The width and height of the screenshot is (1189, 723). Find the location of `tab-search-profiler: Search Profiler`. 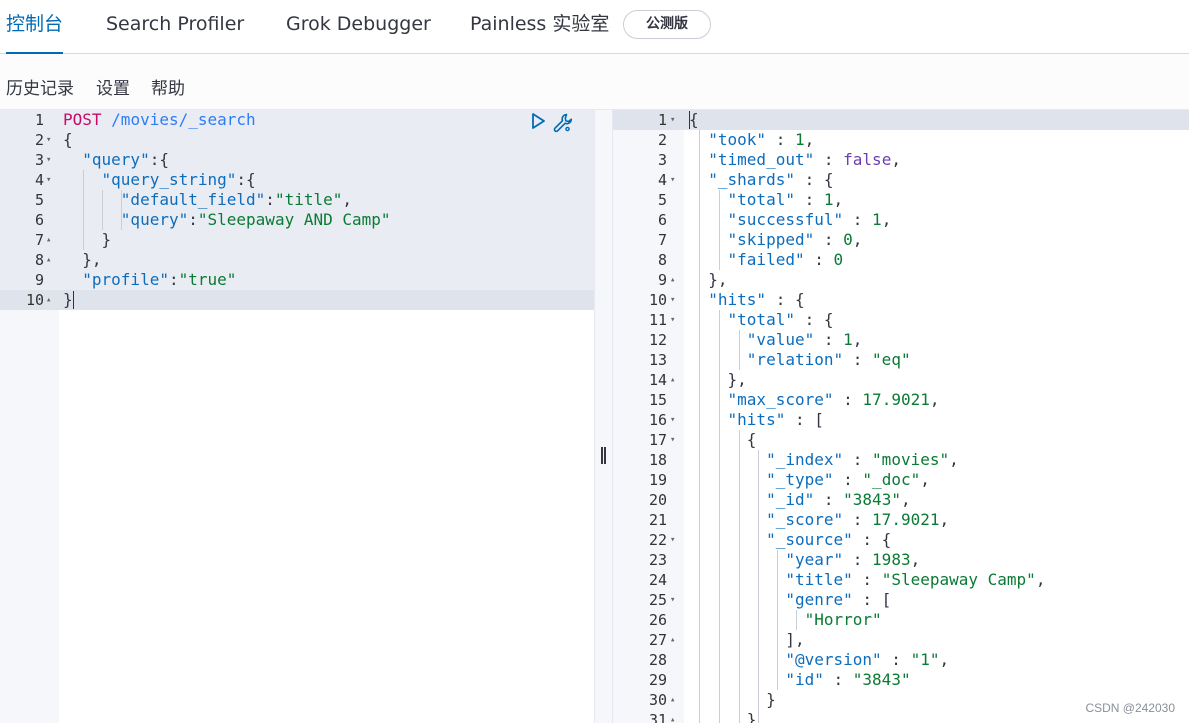

tab-search-profiler: Search Profiler is located at coordinates (175, 27).